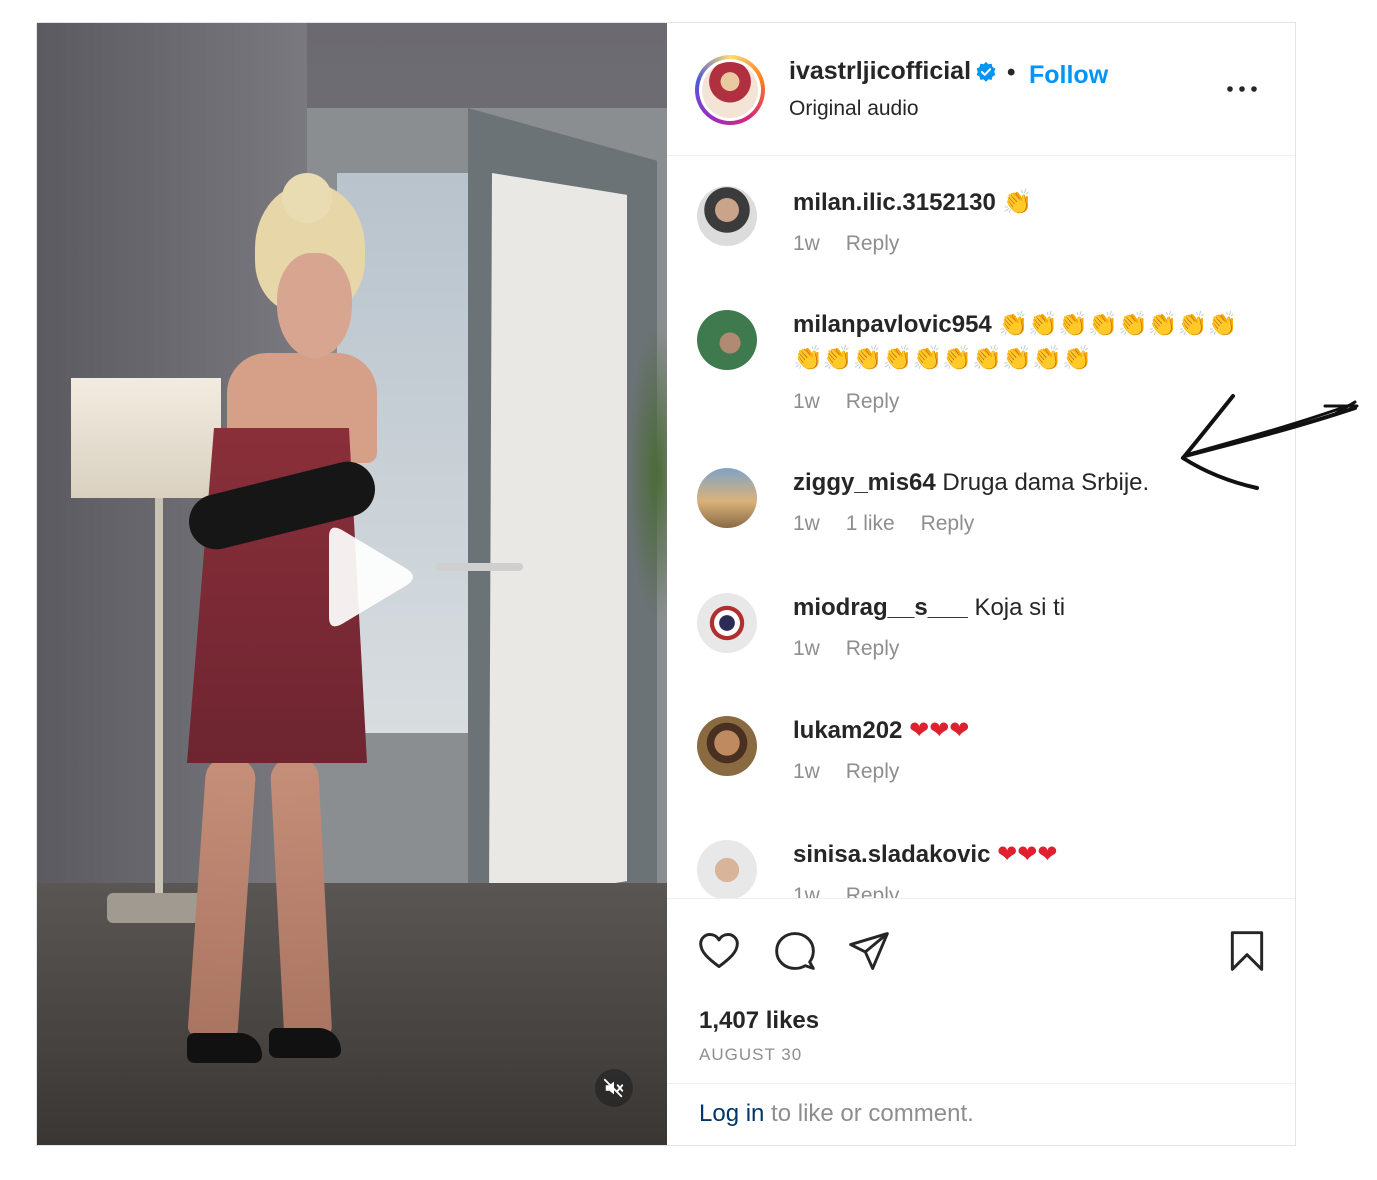 The image size is (1377, 1180). Describe the element at coordinates (146, 438) in the screenshot. I see `lamp-shade` at that location.